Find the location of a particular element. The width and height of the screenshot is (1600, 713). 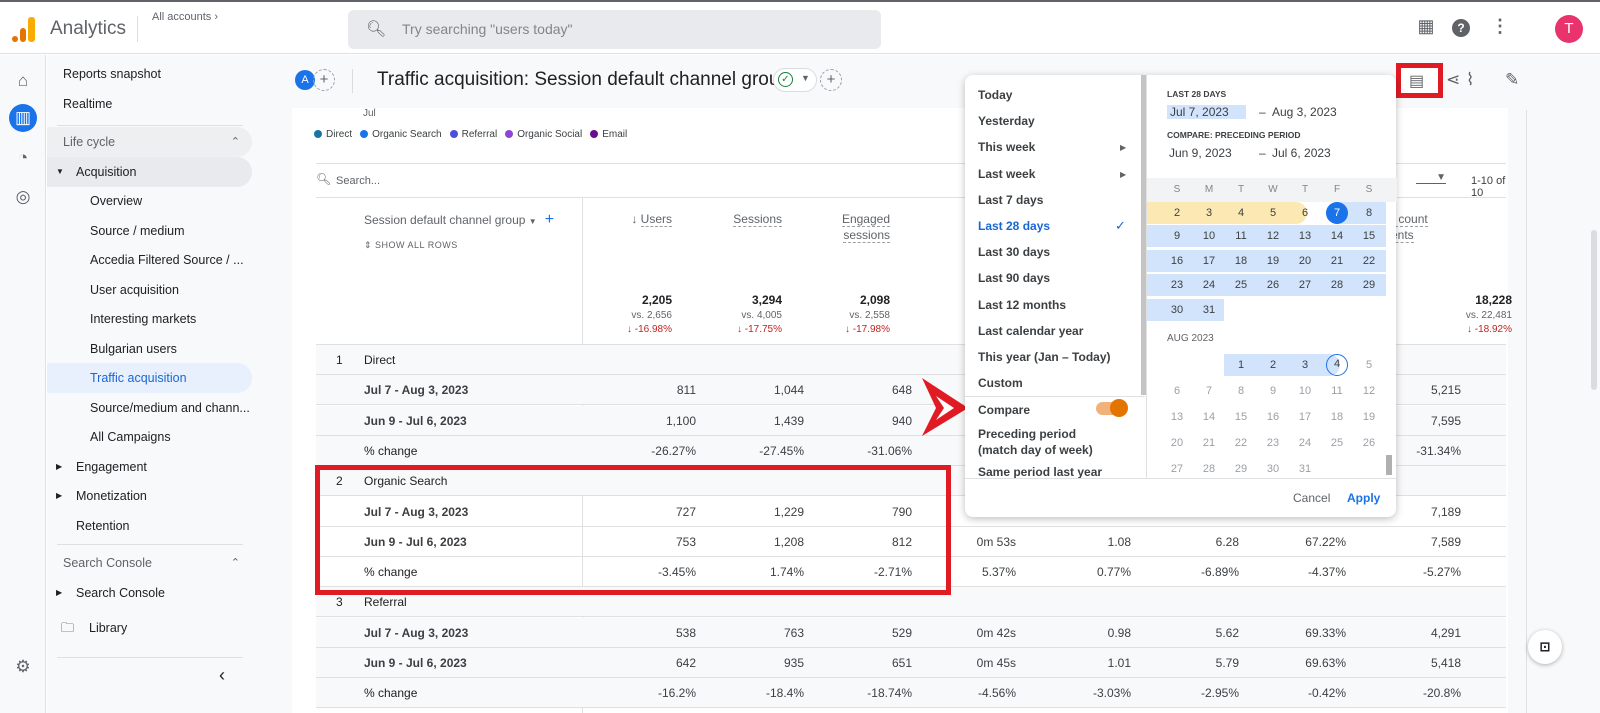

nav-reports-snapshot: Reports snapshot is located at coordinates (149, 74).